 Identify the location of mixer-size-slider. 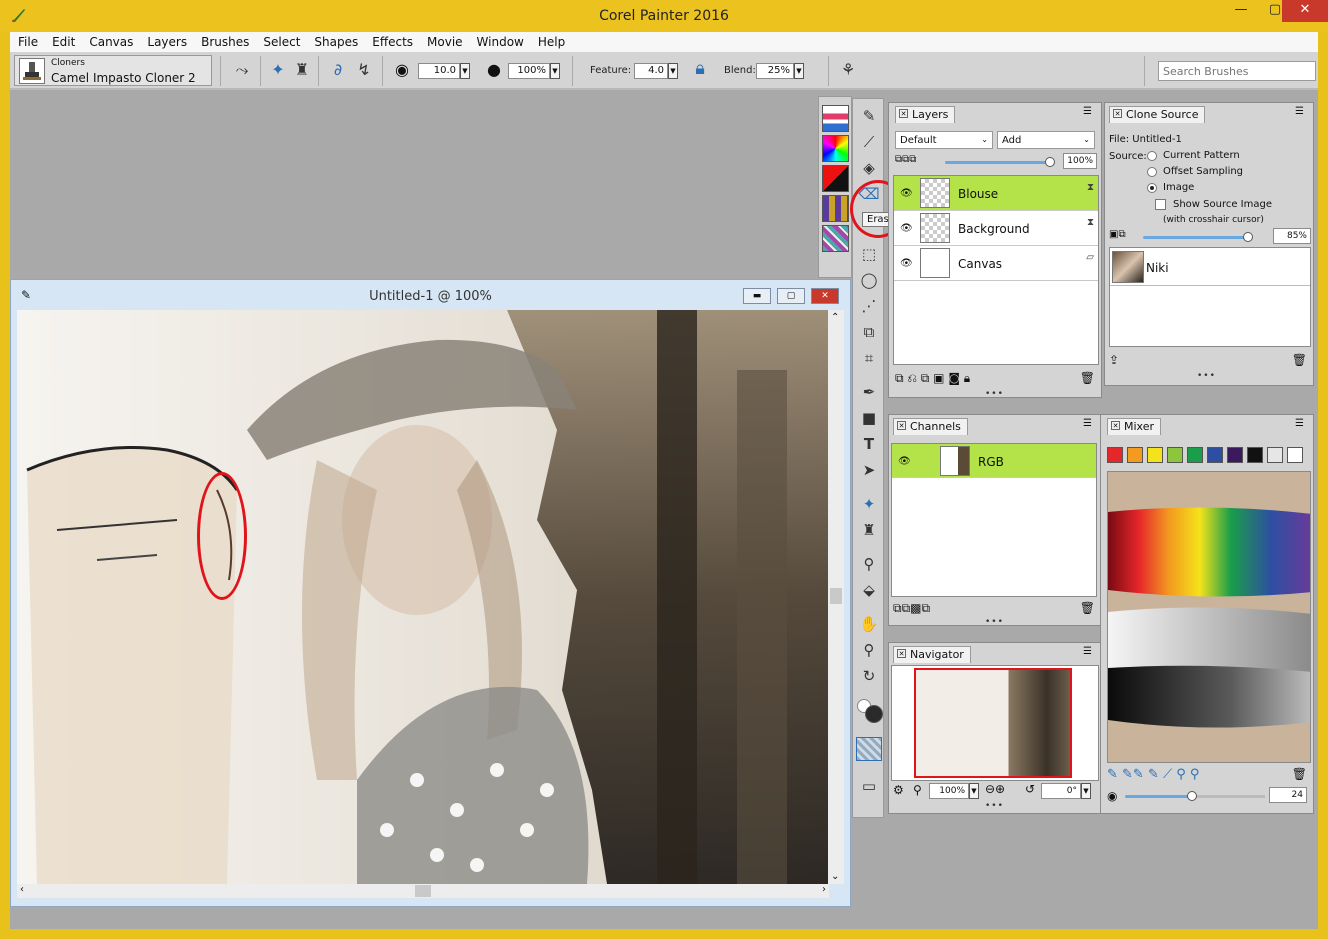
(1158, 796).